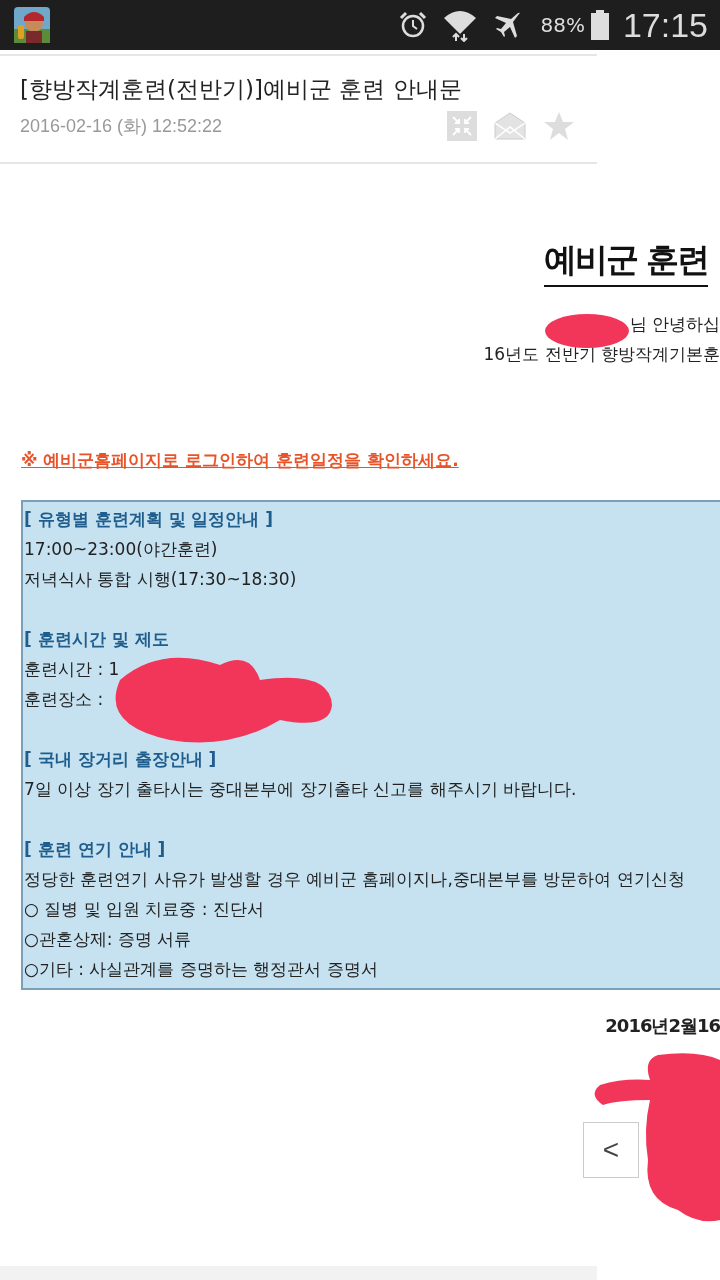 This screenshot has width=720, height=1280. Describe the element at coordinates (625, 262) in the screenshot. I see `document-title: 예비군 훈련` at that location.